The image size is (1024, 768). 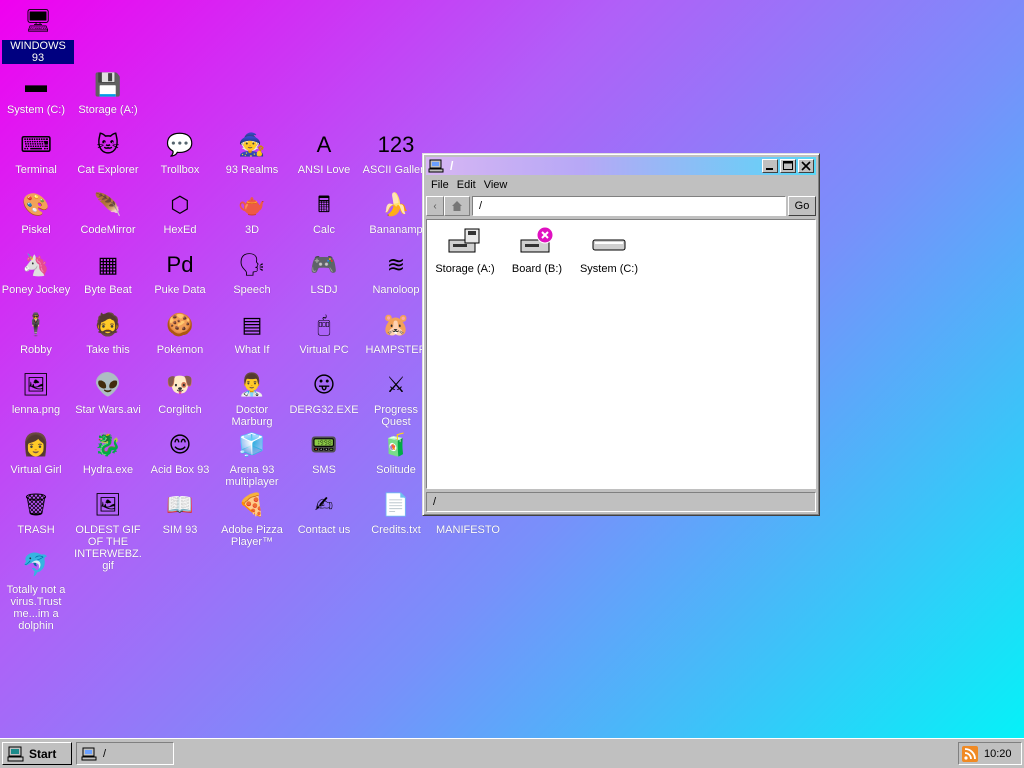 I want to click on desktop-icon-system-c: ▬ System (C:), so click(x=36, y=92).